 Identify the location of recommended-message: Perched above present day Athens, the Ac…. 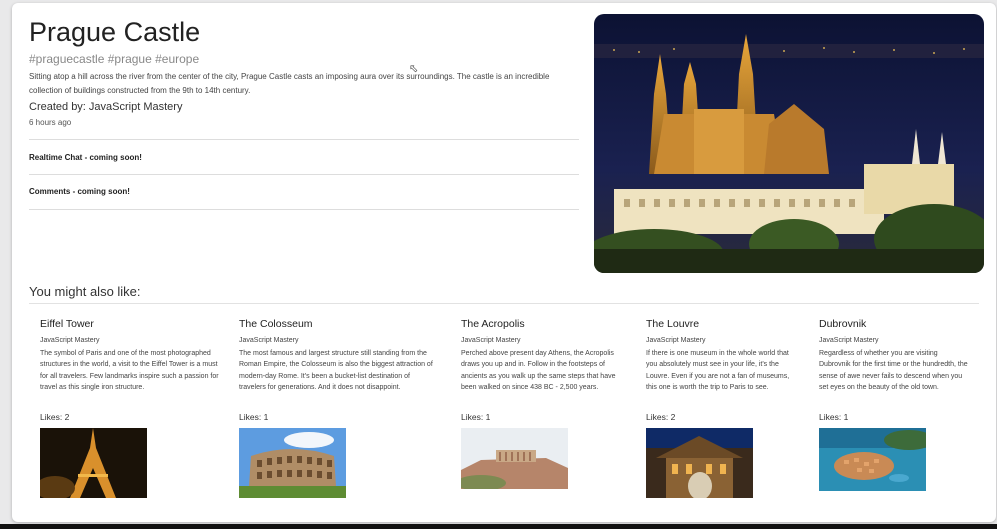
(538, 371).